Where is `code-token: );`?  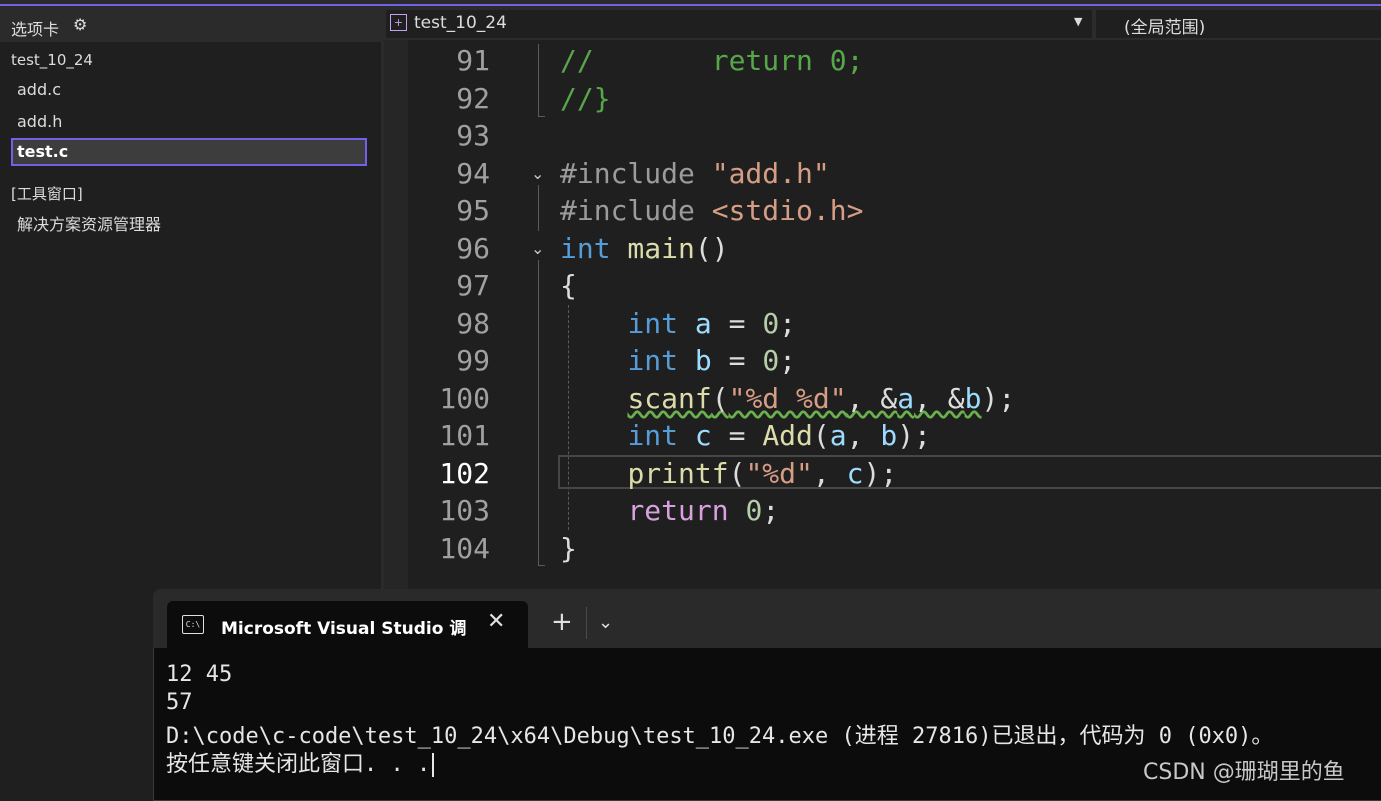 code-token: ); is located at coordinates (998, 398).